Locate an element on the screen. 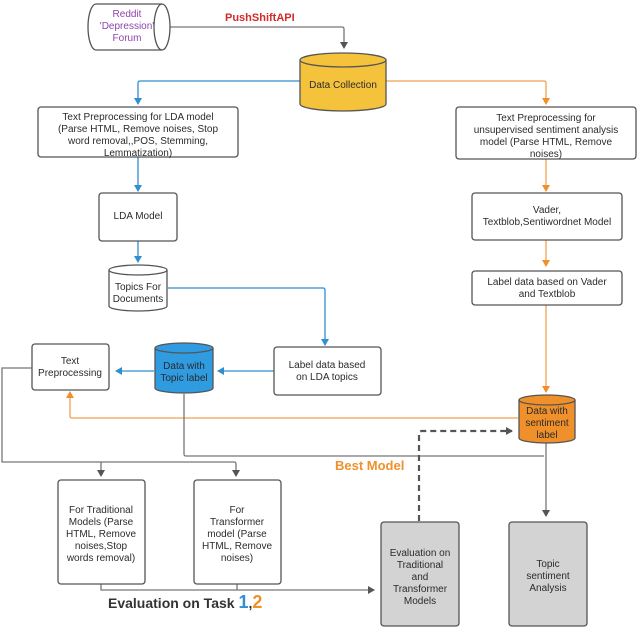 Image resolution: width=640 pixels, height=628 pixels. text-line: Text is located at coordinates (70, 361).